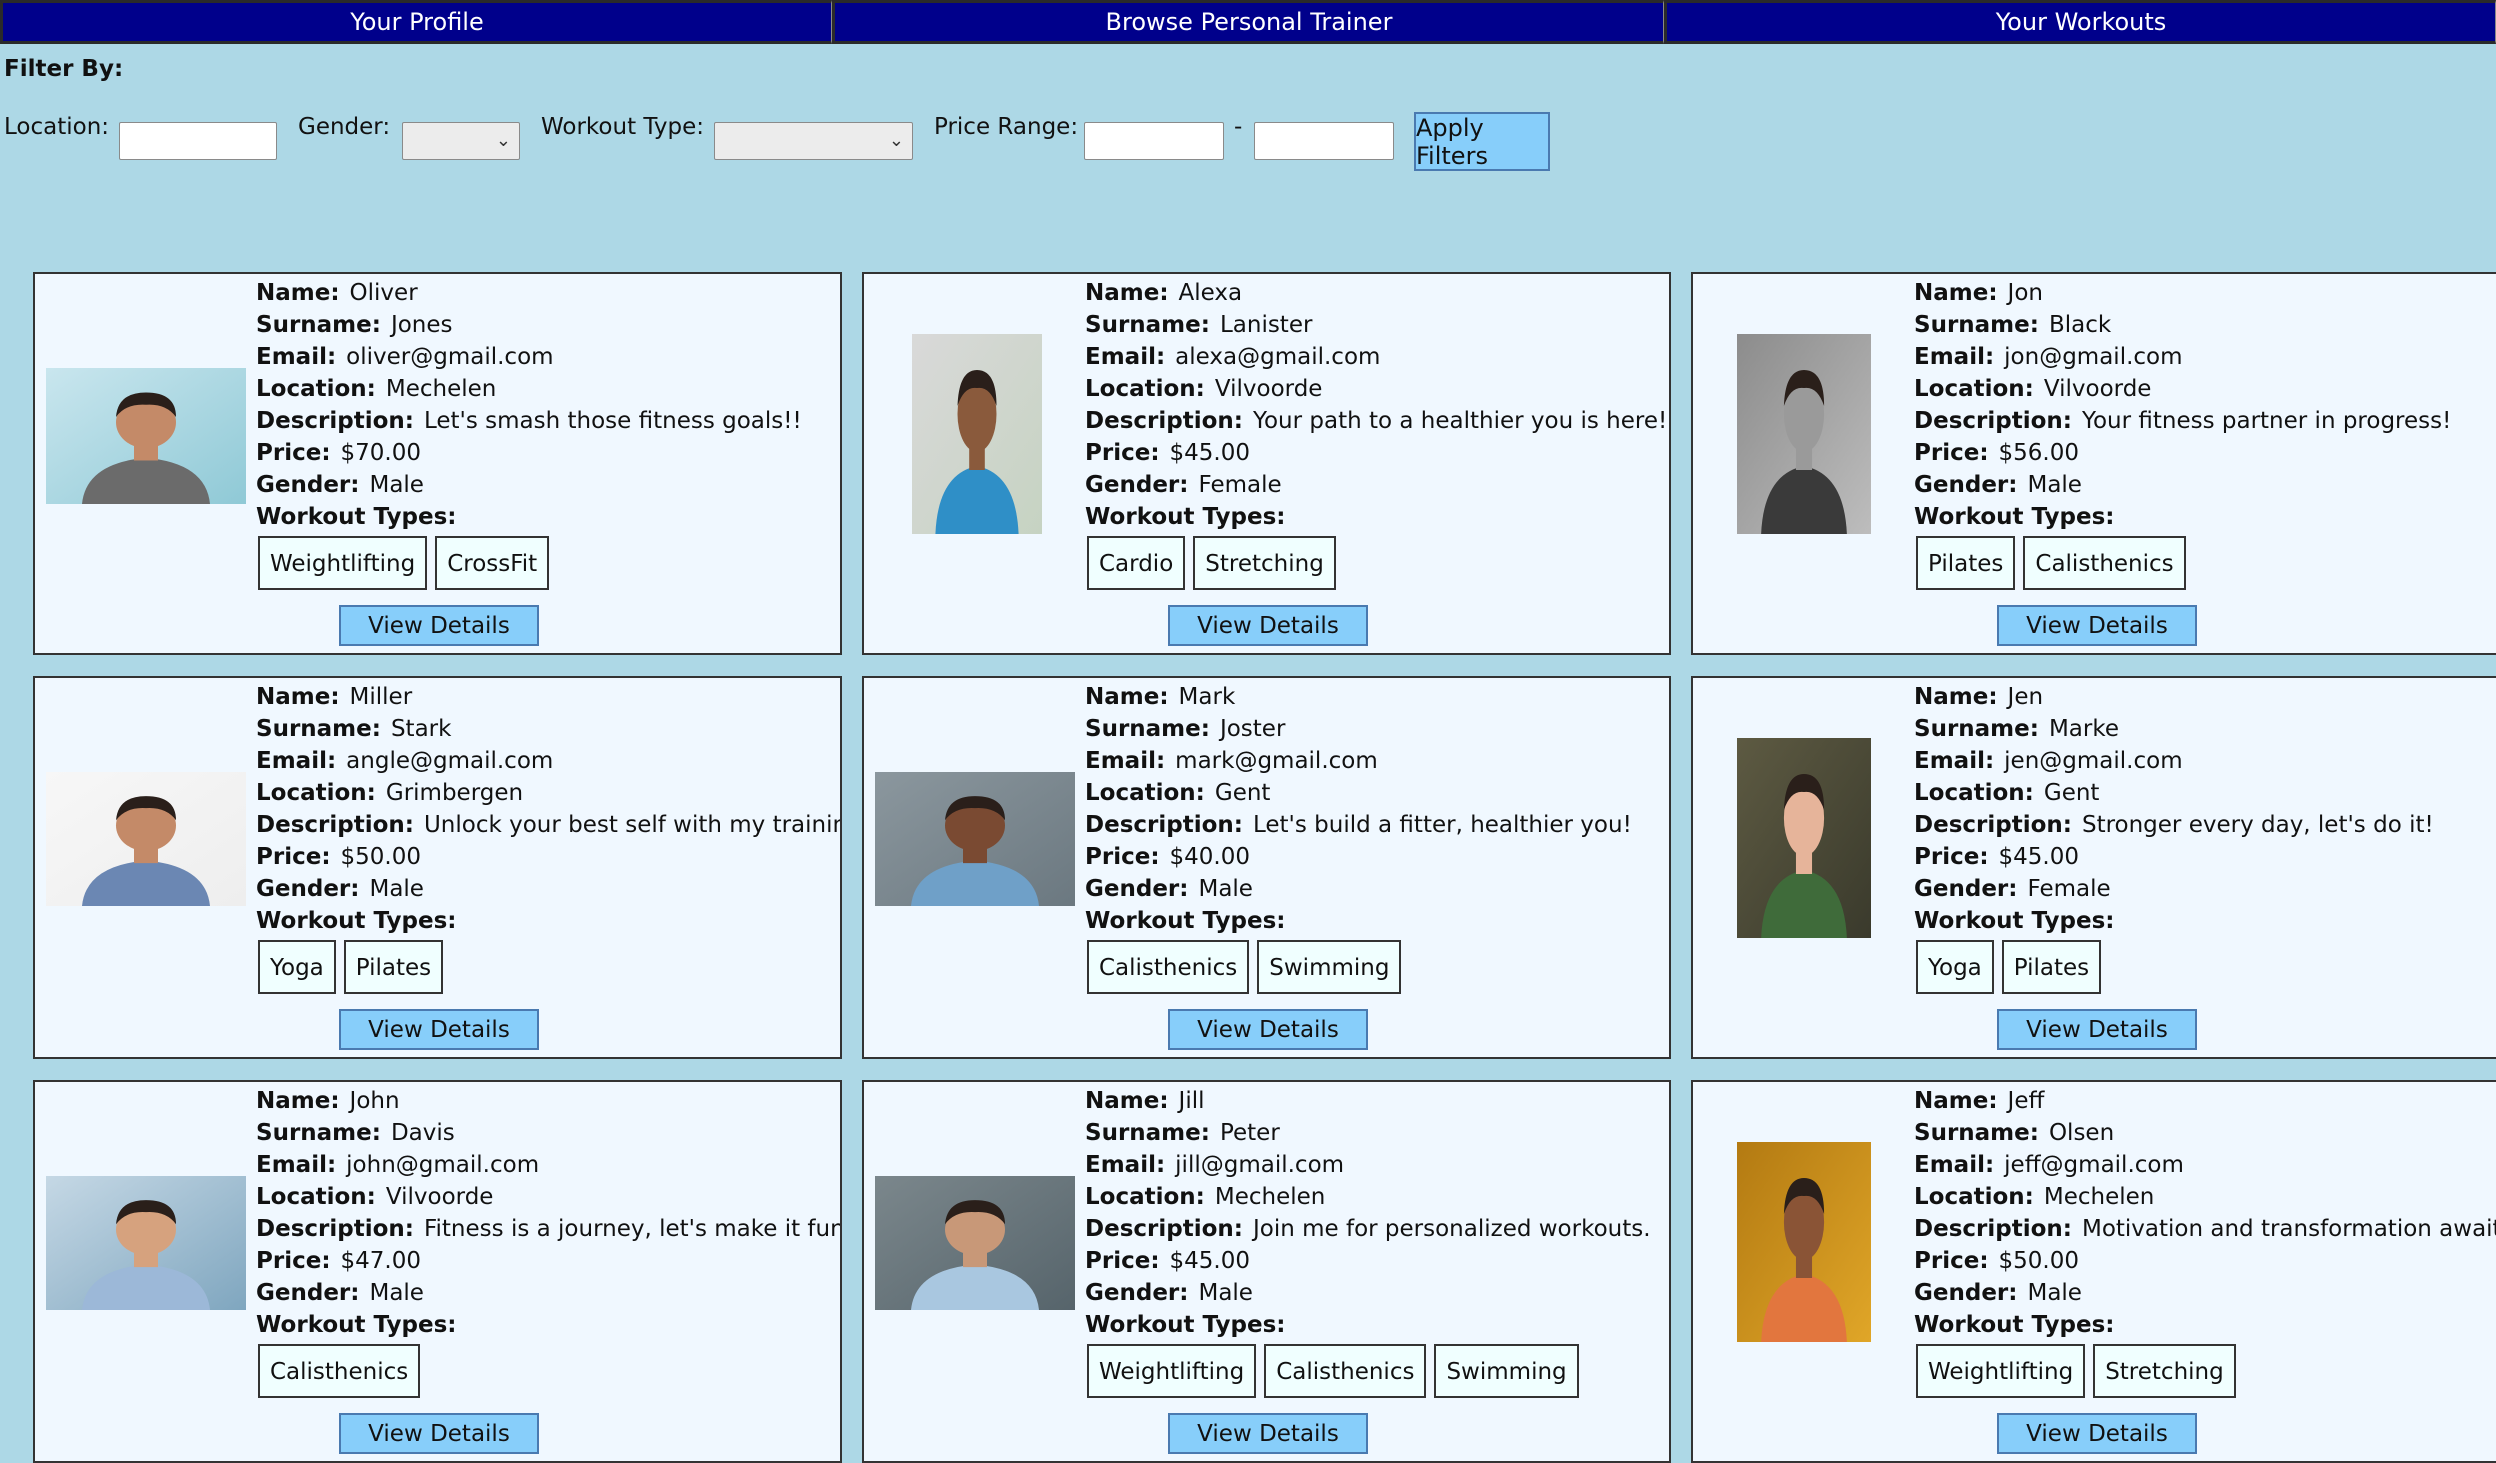 This screenshot has height=1463, width=2496. What do you see at coordinates (631, 825) in the screenshot?
I see `trainer-description: Unlock your best self with my training!` at bounding box center [631, 825].